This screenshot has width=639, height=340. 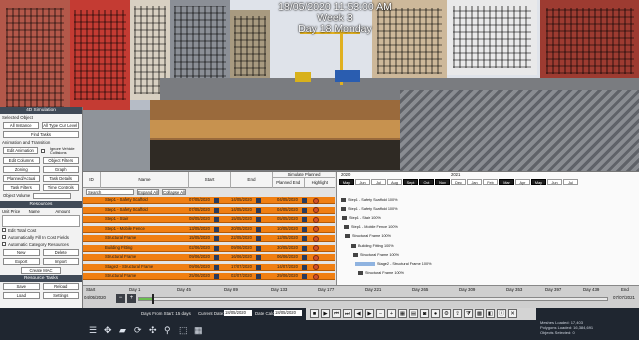 I want to click on step-forward-icon: ⏭, so click(x=347, y=313).